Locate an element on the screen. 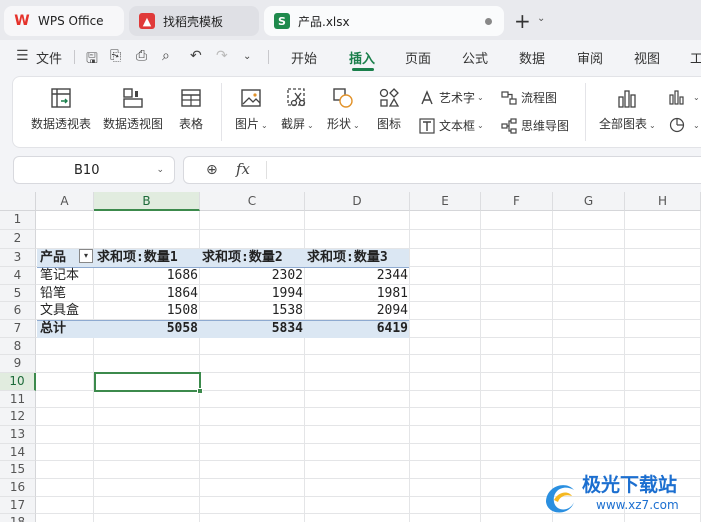 This screenshot has height=522, width=701. row-header-17: 17 is located at coordinates (18, 505).